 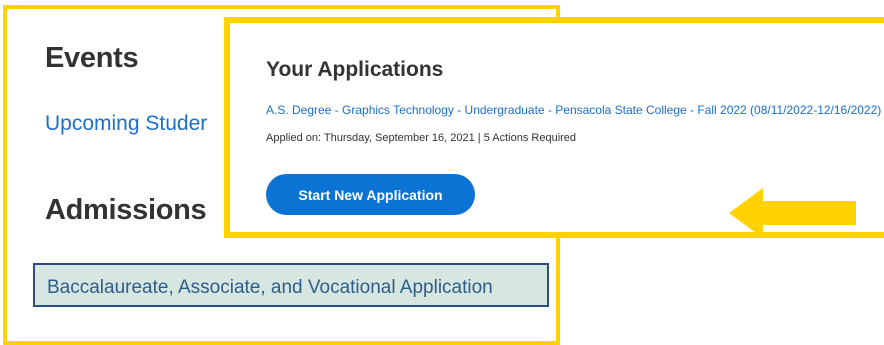 I want to click on your-applications-title: Your Applications, so click(x=355, y=69).